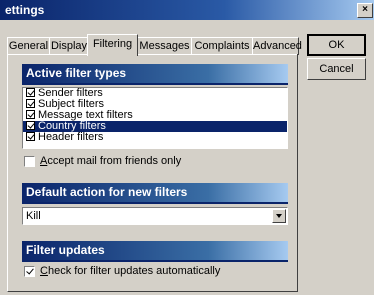 The image size is (374, 295). Describe the element at coordinates (187, 10) in the screenshot. I see `title-bar: ettings ×` at that location.